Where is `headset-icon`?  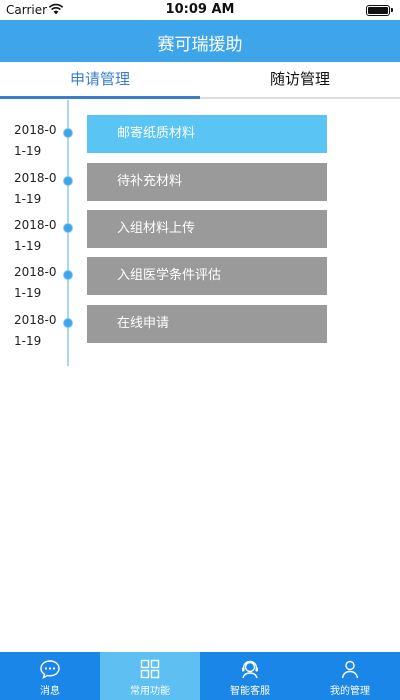
headset-icon is located at coordinates (250, 669).